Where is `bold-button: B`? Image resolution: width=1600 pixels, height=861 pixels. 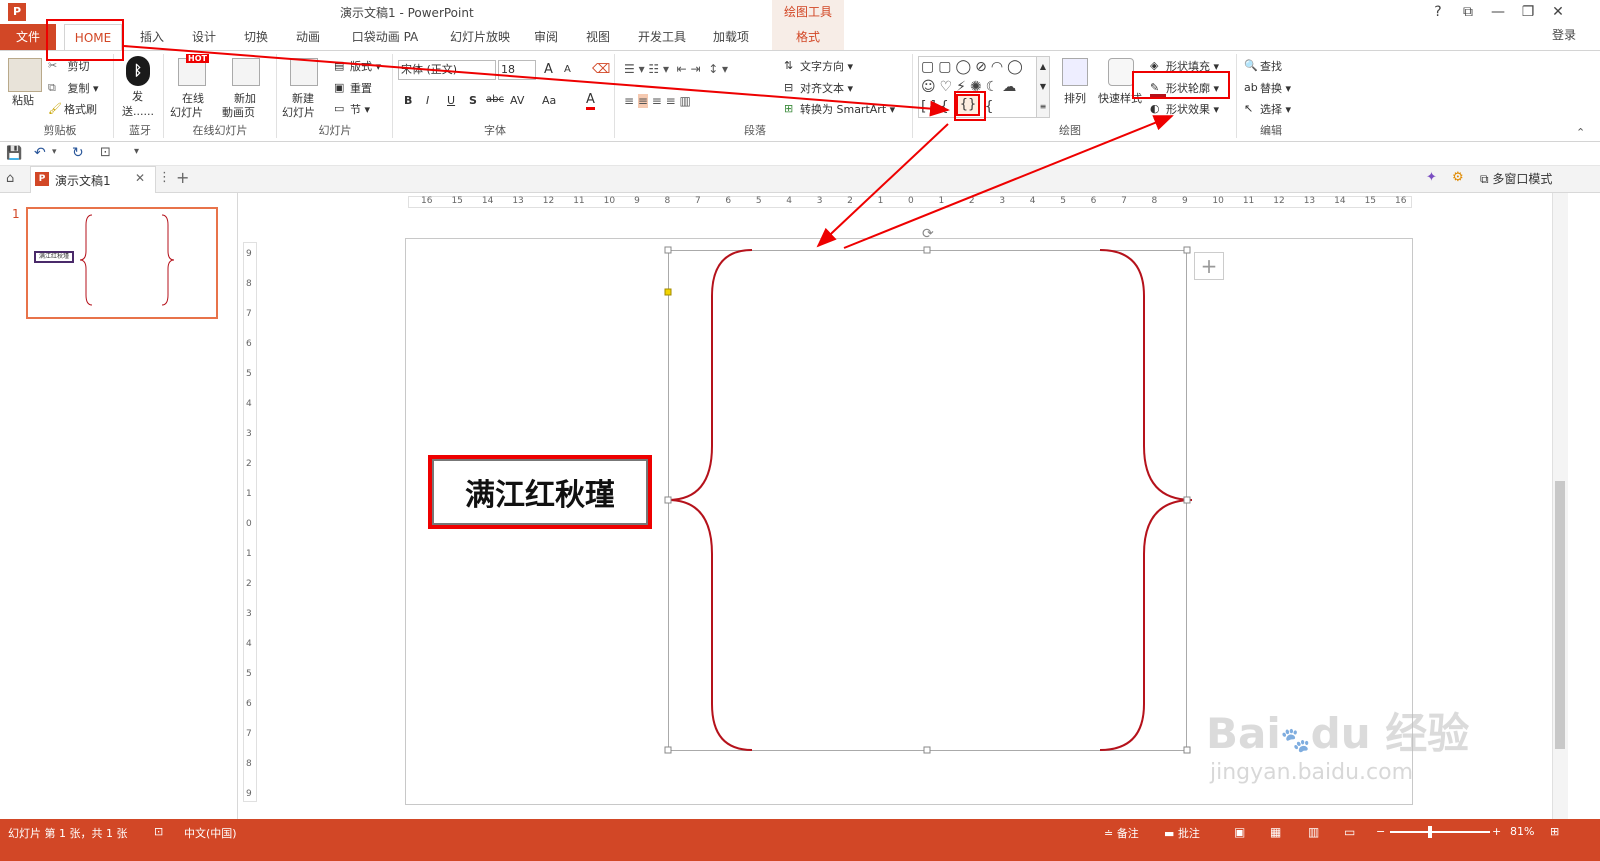
bold-button: B is located at coordinates (408, 100).